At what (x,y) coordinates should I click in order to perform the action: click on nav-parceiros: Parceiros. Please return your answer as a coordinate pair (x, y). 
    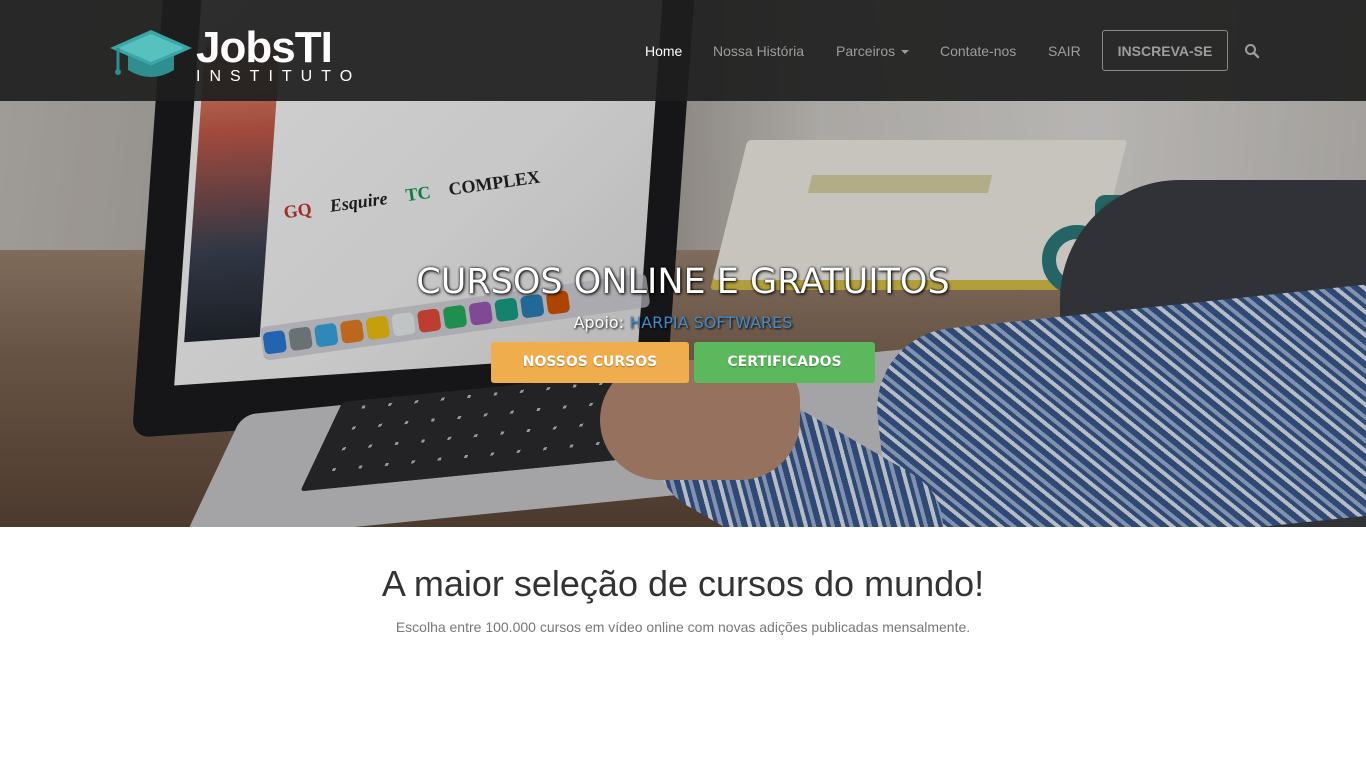
    Looking at the image, I should click on (873, 51).